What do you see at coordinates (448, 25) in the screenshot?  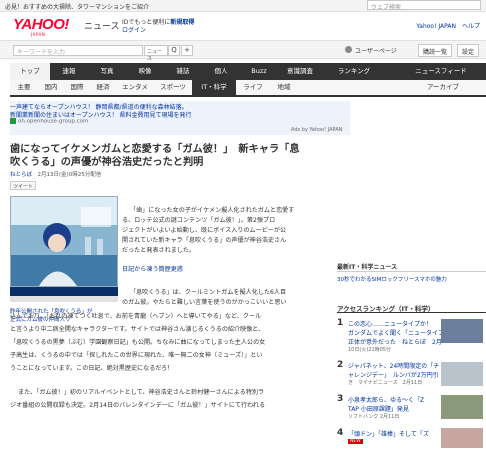 I see `header-right-links: Yahoo! JAPAN ヘルプ` at bounding box center [448, 25].